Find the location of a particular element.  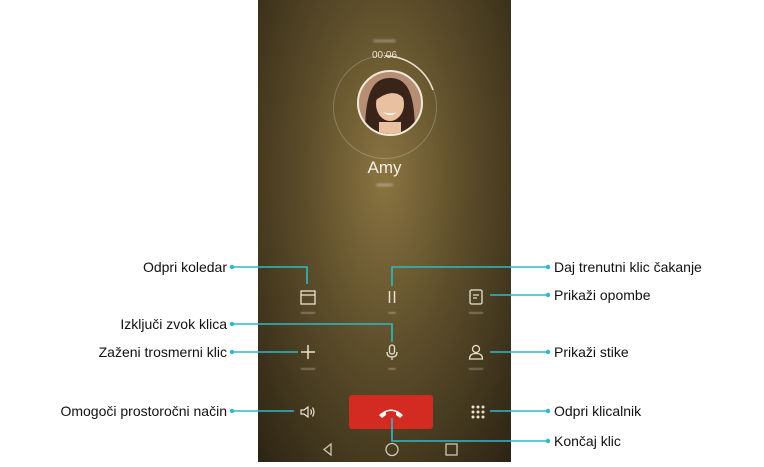

callout-add-call: Zaženi trosmerni klic is located at coordinates (162, 352).